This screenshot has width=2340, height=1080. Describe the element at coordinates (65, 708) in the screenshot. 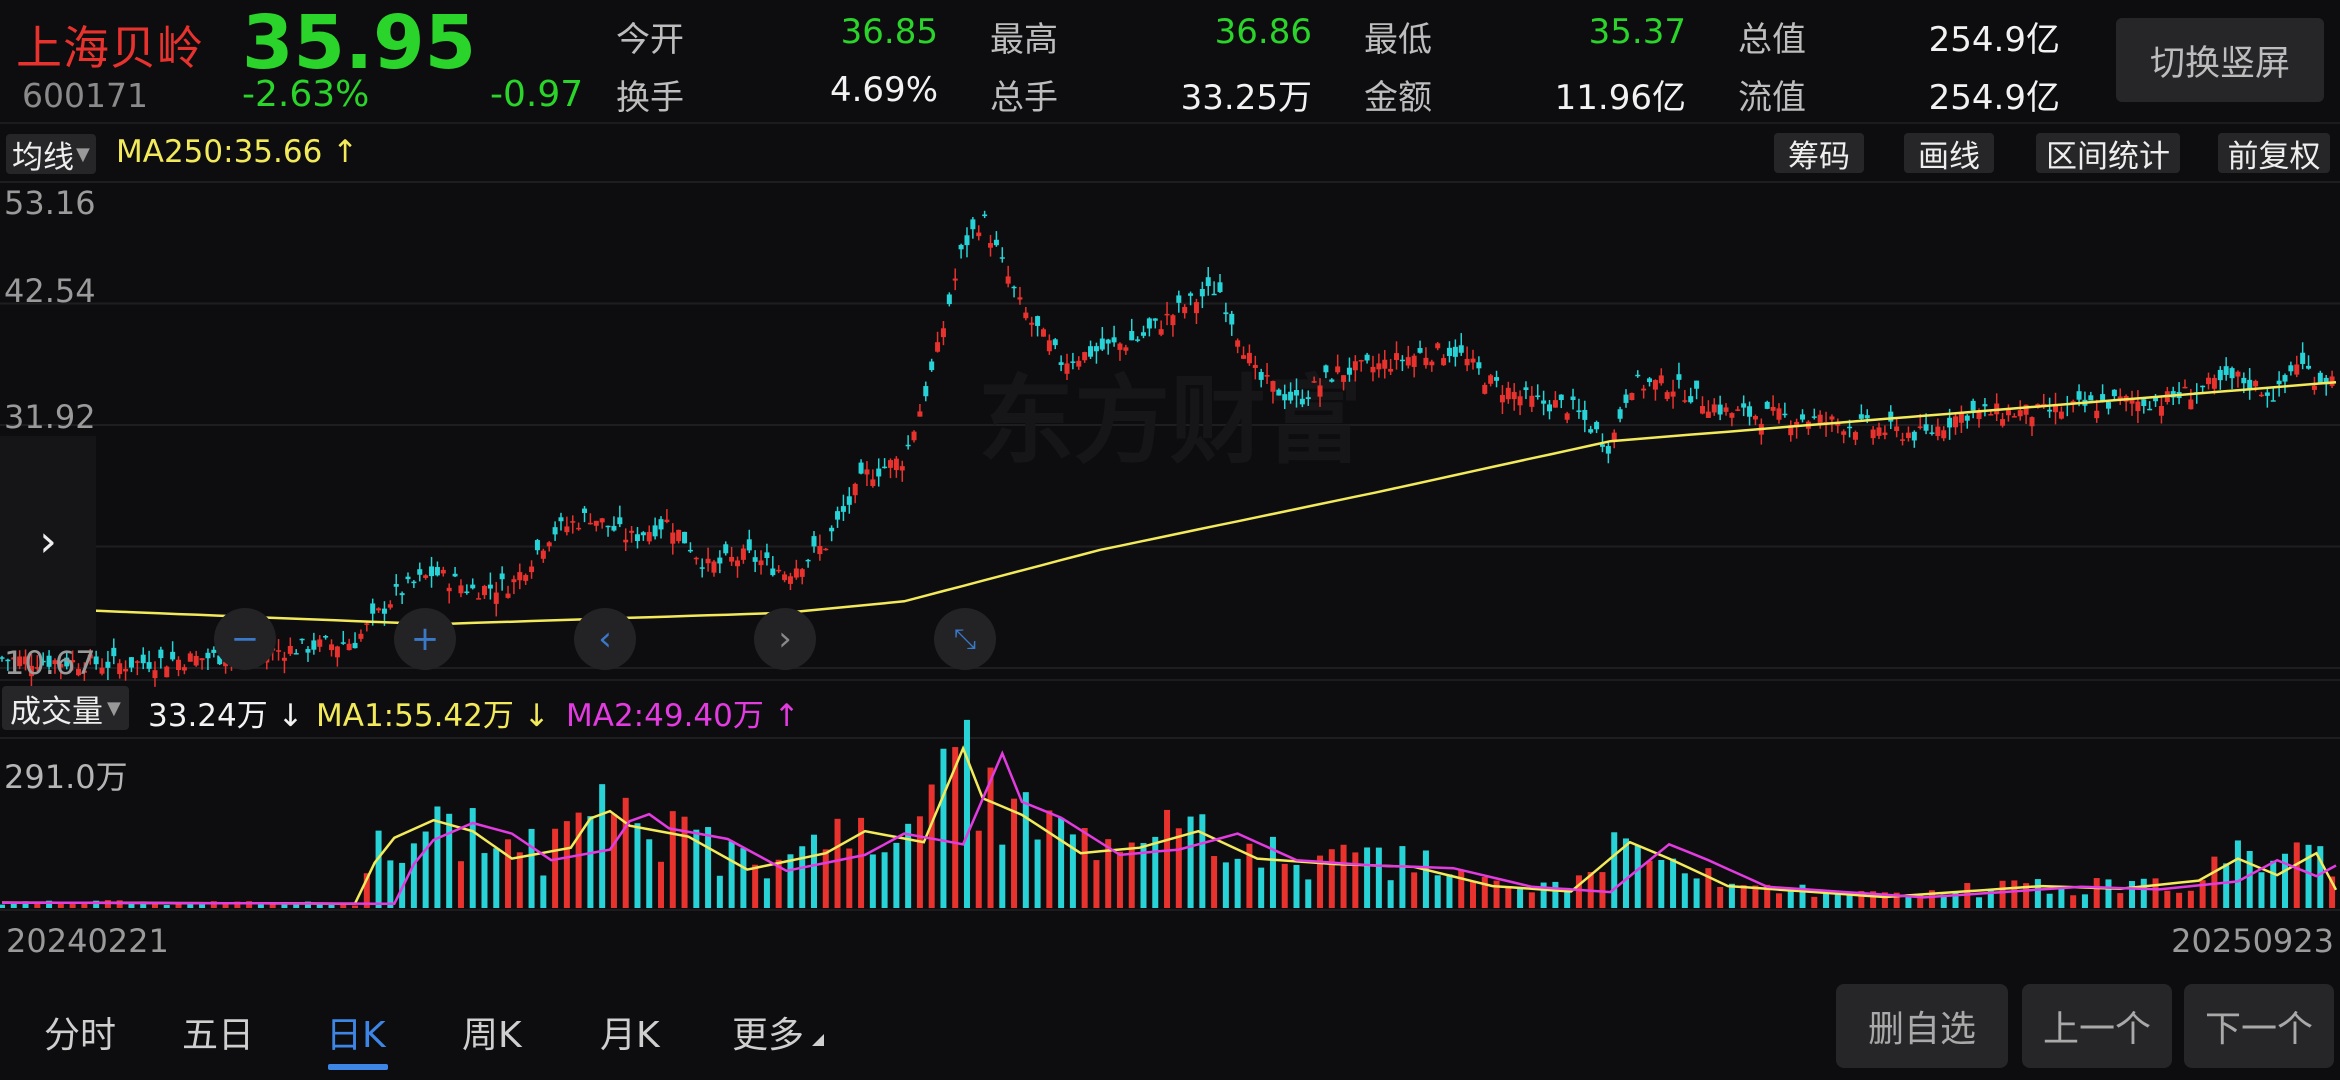

I see `volume-selector-tab: 成交量 ▼` at that location.